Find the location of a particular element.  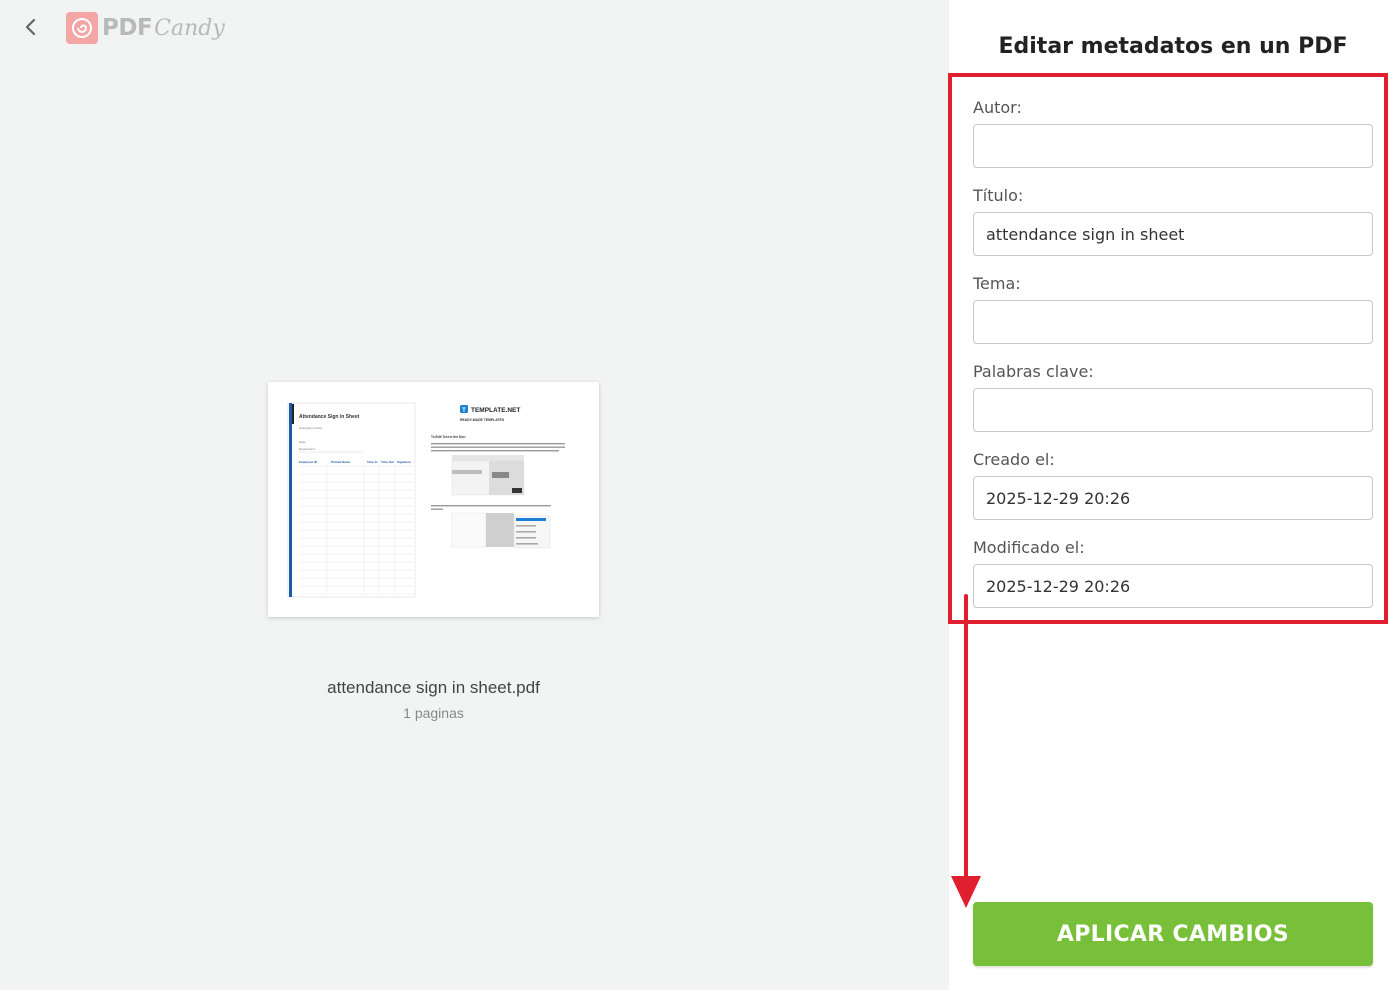

thumb-col-4: Time Out is located at coordinates (387, 462).